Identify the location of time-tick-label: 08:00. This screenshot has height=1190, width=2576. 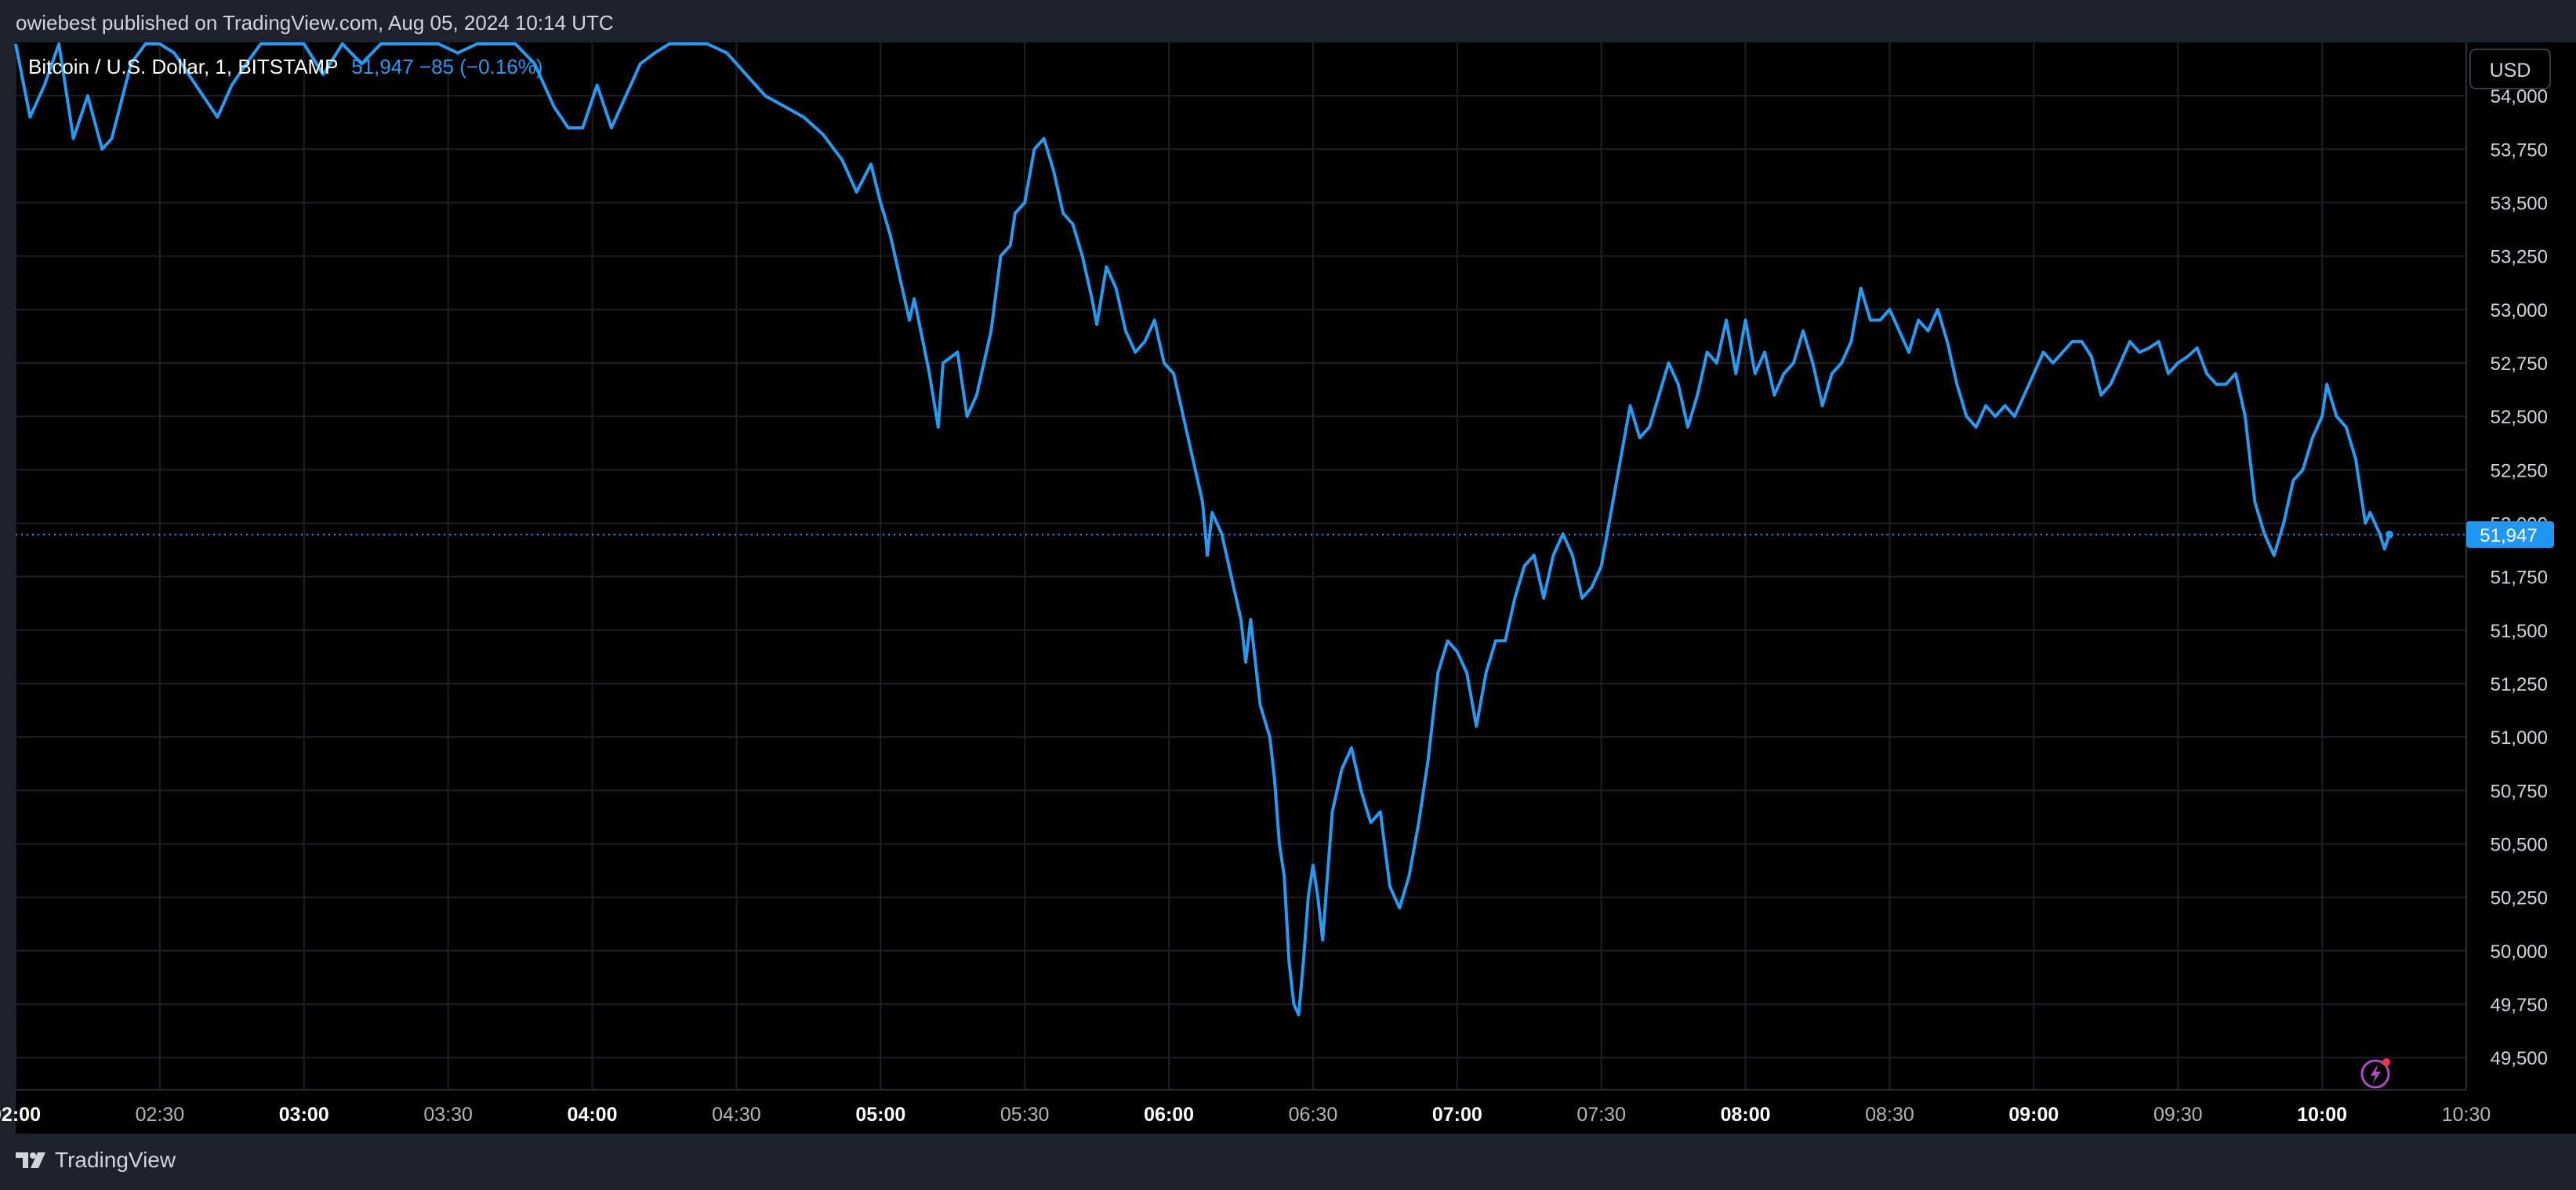
(1746, 1115).